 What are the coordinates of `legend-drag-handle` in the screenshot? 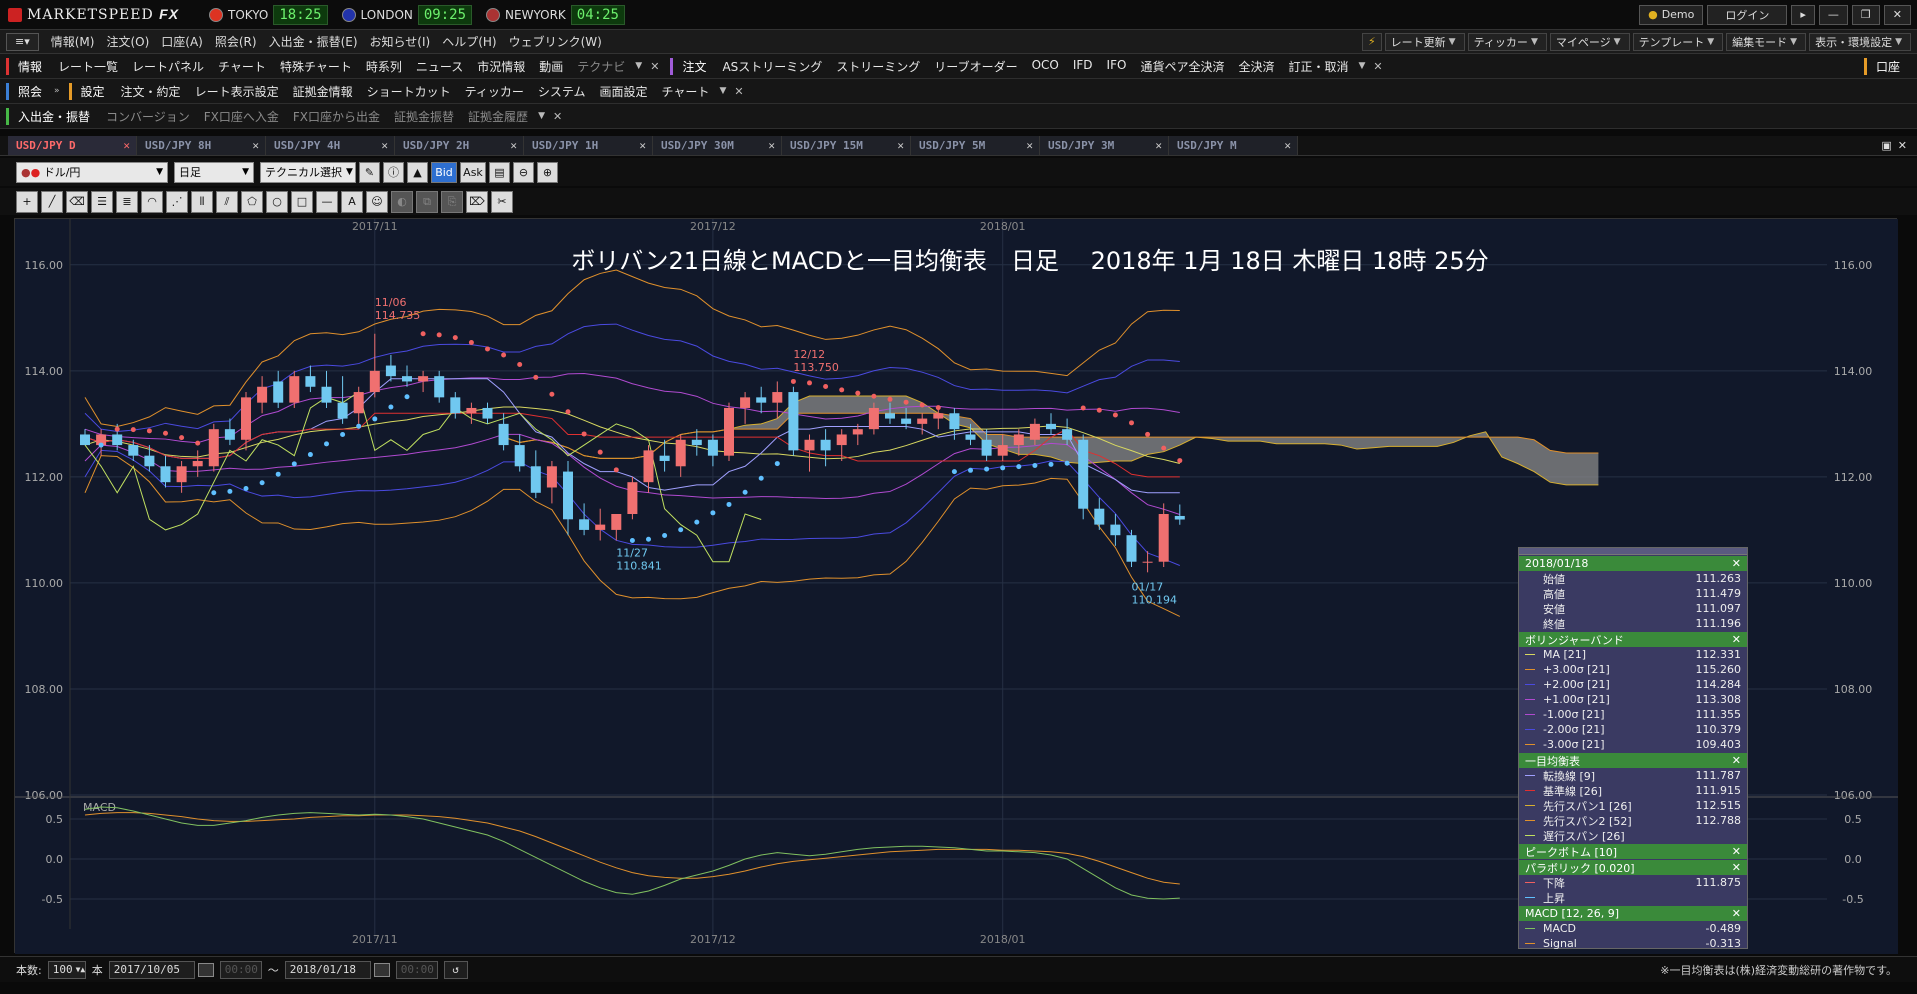 It's located at (1633, 551).